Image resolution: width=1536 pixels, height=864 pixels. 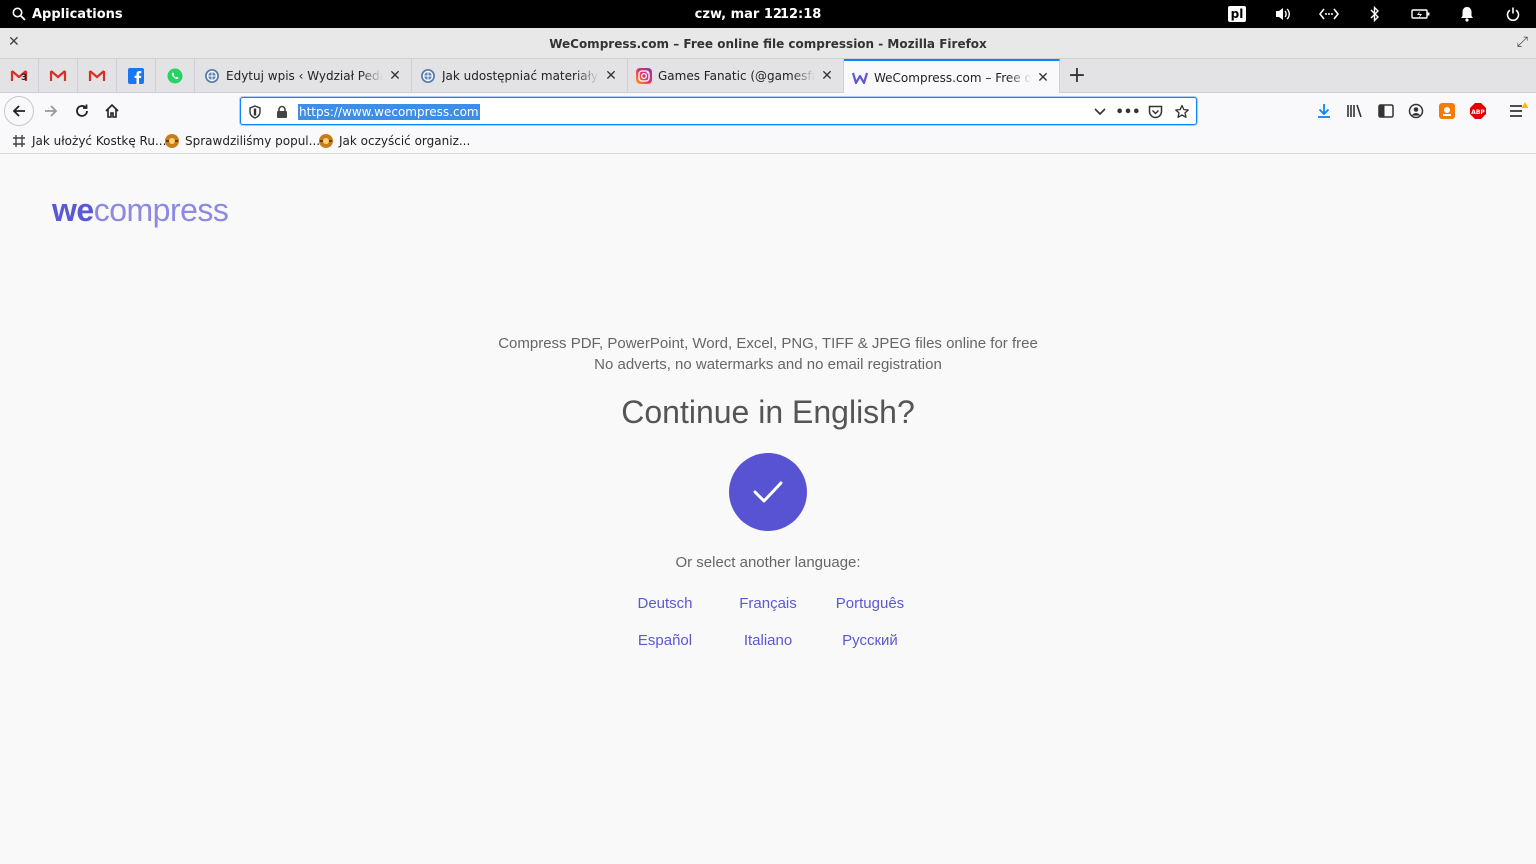 What do you see at coordinates (1447, 111) in the screenshot?
I see `extension-orange-icon` at bounding box center [1447, 111].